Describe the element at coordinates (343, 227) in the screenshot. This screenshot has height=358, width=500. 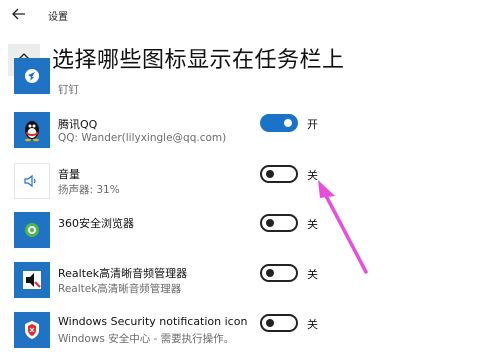
I see `annotation-arrow-icon` at that location.